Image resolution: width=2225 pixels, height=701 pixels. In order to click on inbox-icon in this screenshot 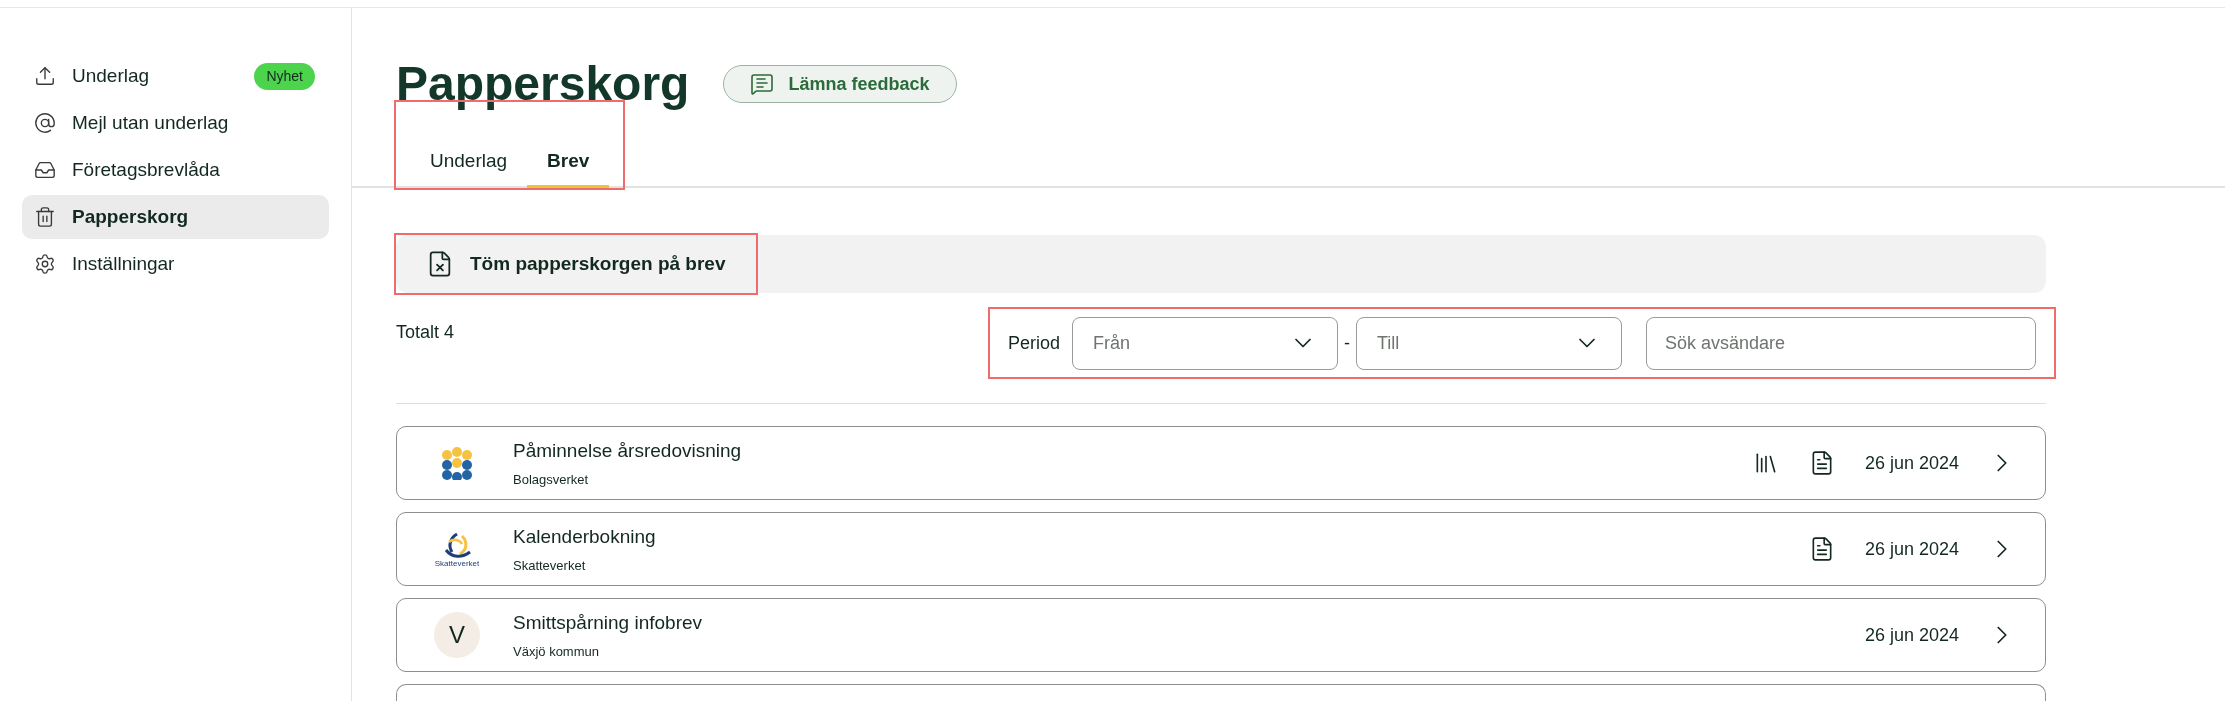, I will do `click(45, 170)`.